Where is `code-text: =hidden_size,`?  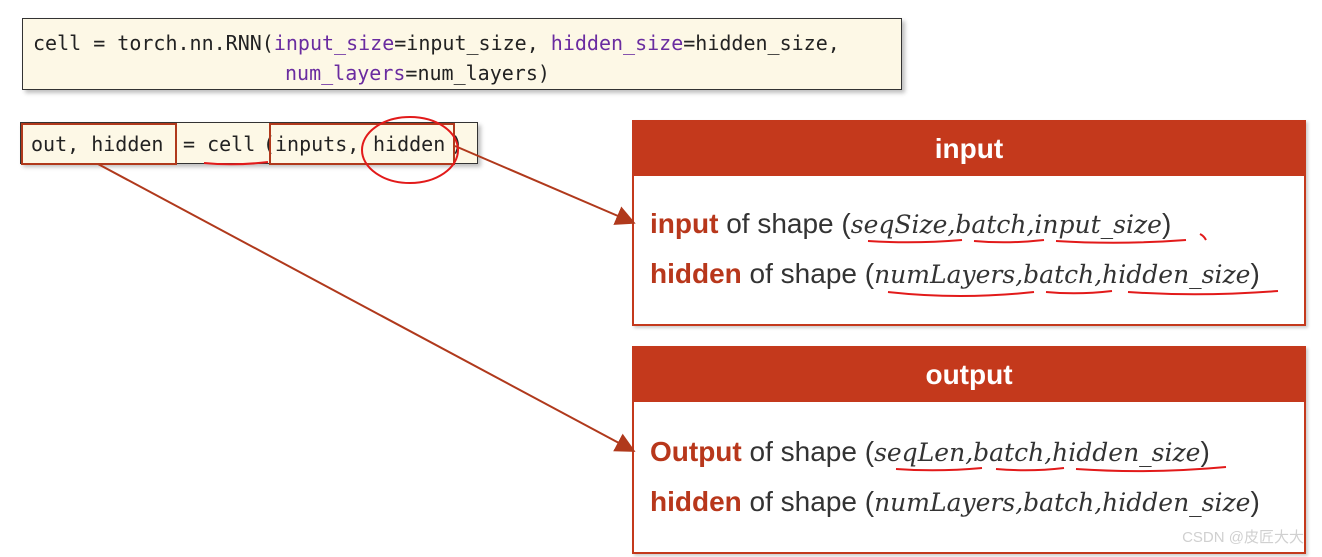 code-text: =hidden_size, is located at coordinates (761, 43).